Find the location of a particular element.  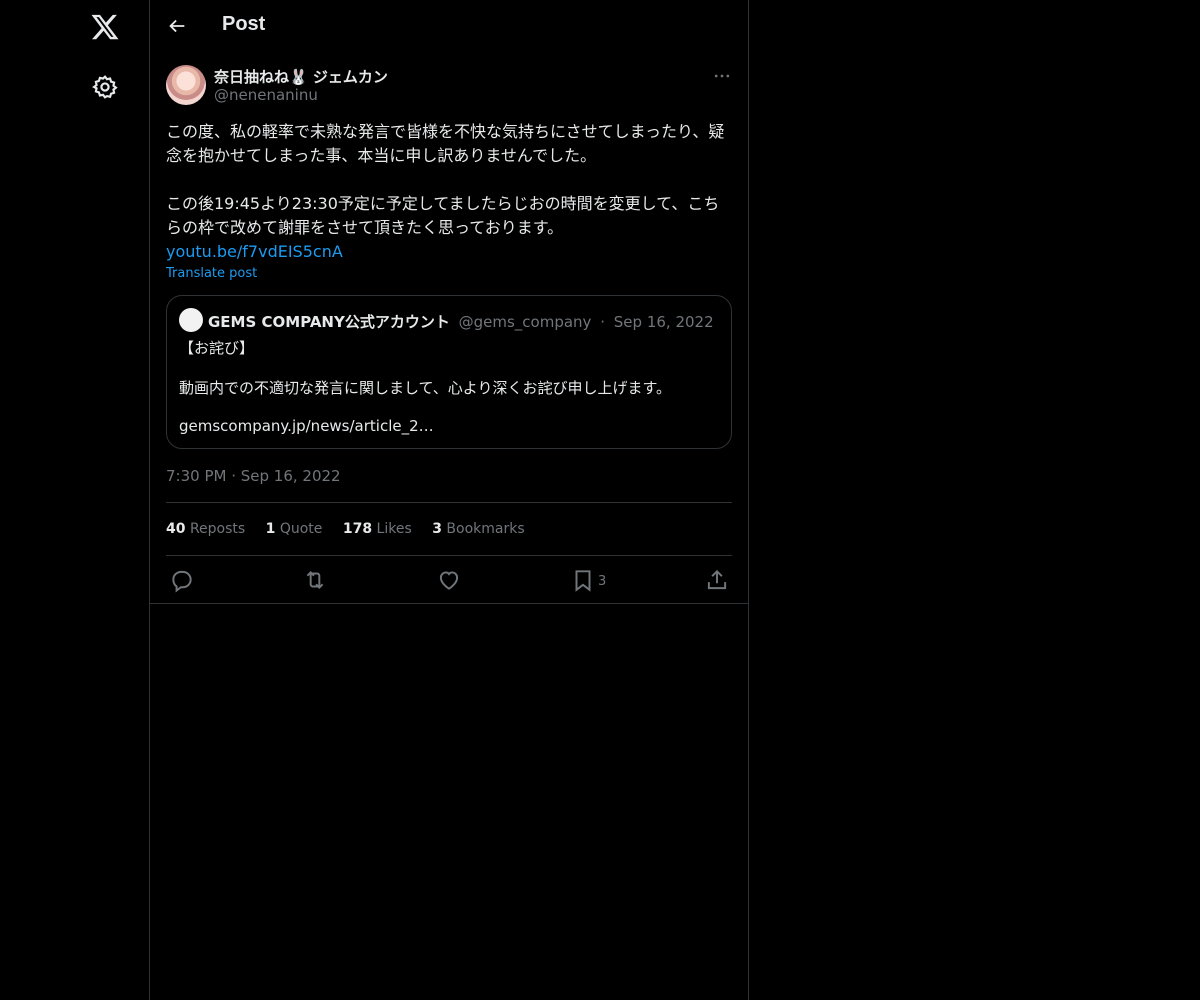

post-stats: 40 Reposts 1 Quote 178 Likes 3 Bookmarks is located at coordinates (353, 529).